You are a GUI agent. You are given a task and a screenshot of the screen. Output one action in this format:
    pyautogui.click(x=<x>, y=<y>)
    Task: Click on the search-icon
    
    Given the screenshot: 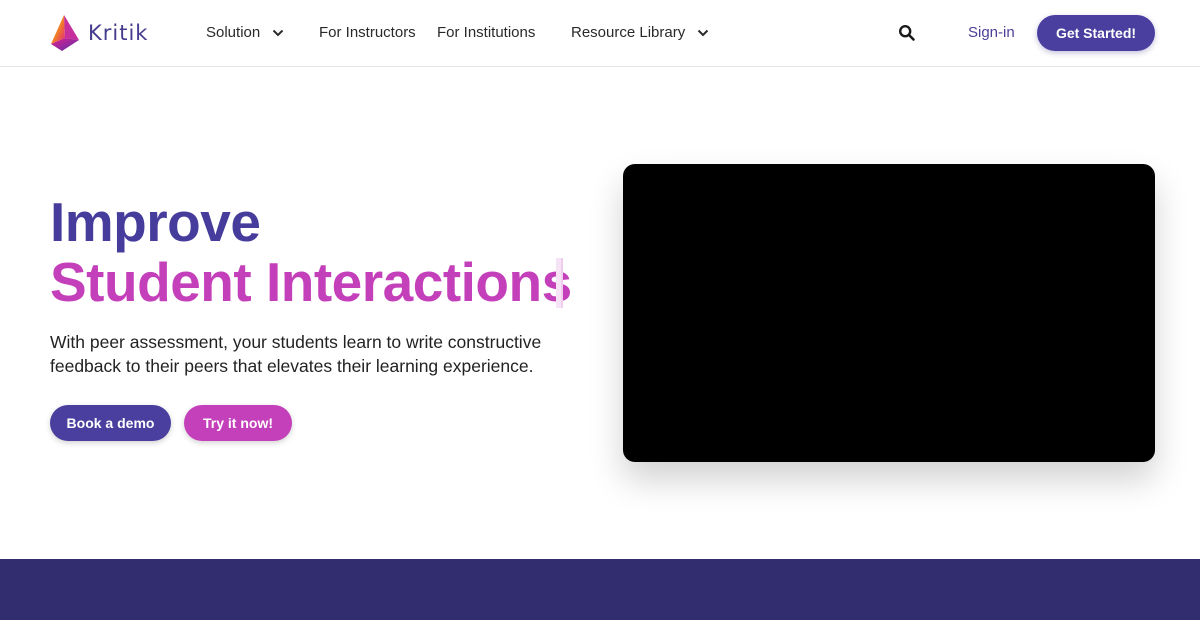 What is the action you would take?
    pyautogui.click(x=907, y=33)
    